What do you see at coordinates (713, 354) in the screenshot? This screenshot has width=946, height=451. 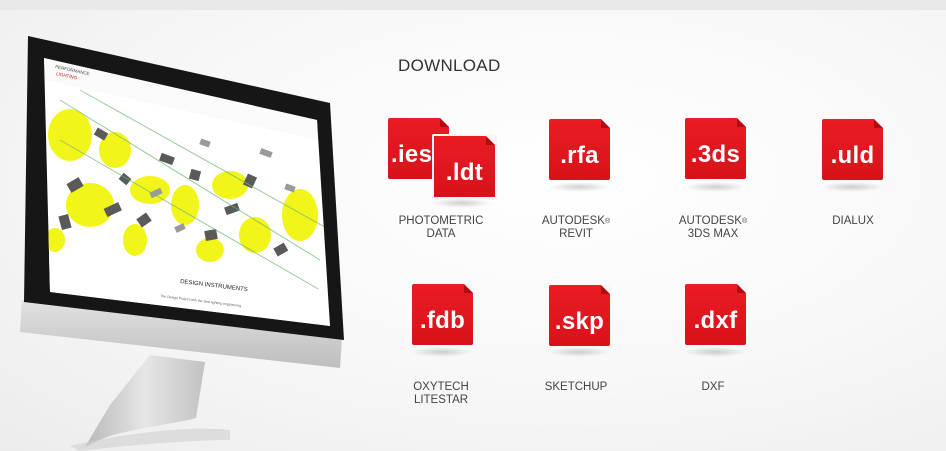 I see `download-dxf: .dxf DXF` at bounding box center [713, 354].